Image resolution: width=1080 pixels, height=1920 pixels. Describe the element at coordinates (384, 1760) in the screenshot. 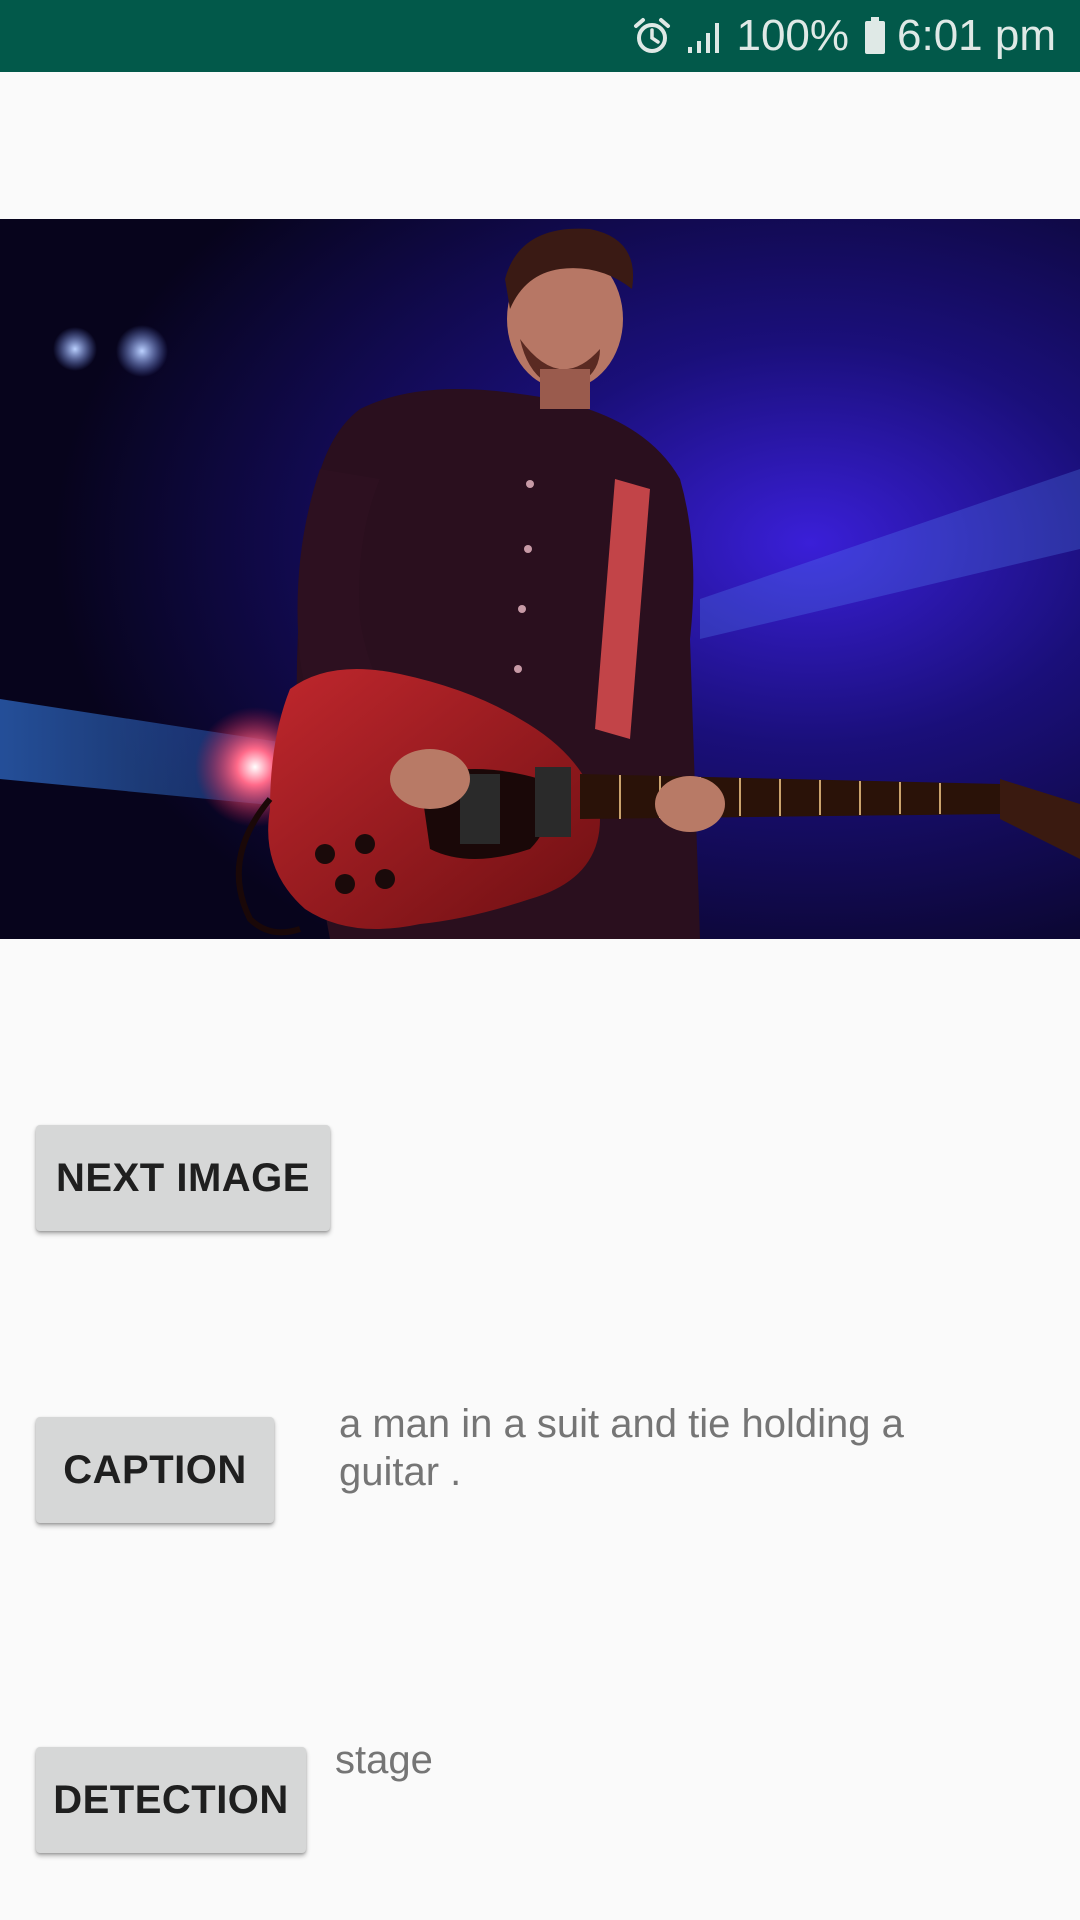

I see `detection-result-text: stage` at that location.